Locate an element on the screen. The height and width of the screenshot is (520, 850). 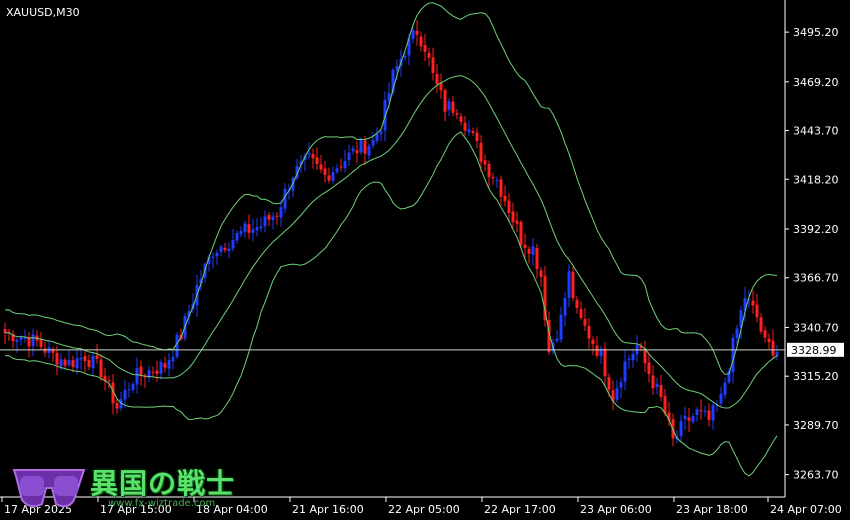
time-tick-label: 21 Apr 16:00 is located at coordinates (328, 509).